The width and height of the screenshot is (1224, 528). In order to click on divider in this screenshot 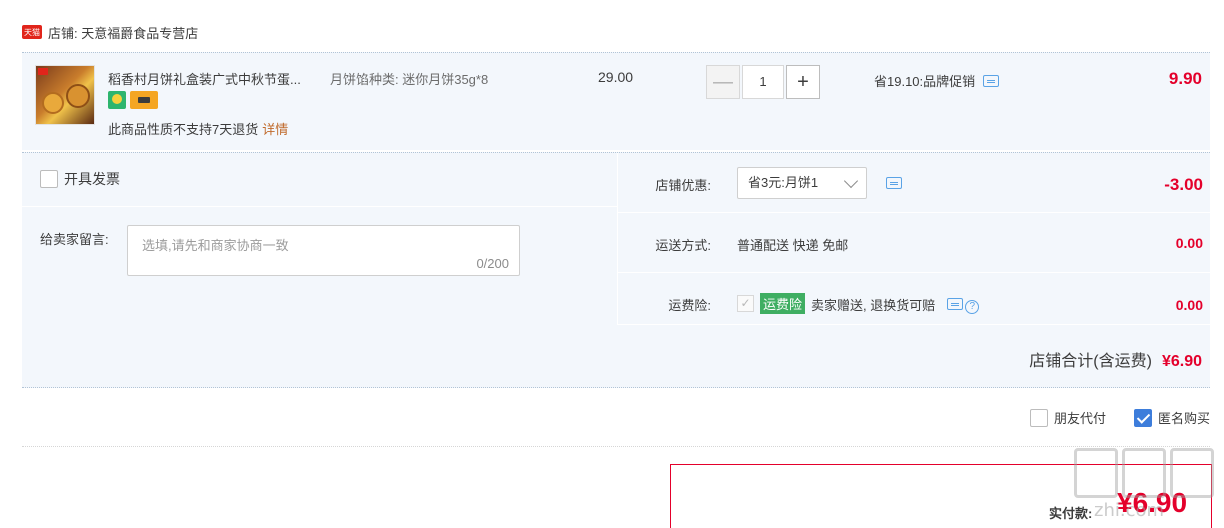, I will do `click(616, 446)`.